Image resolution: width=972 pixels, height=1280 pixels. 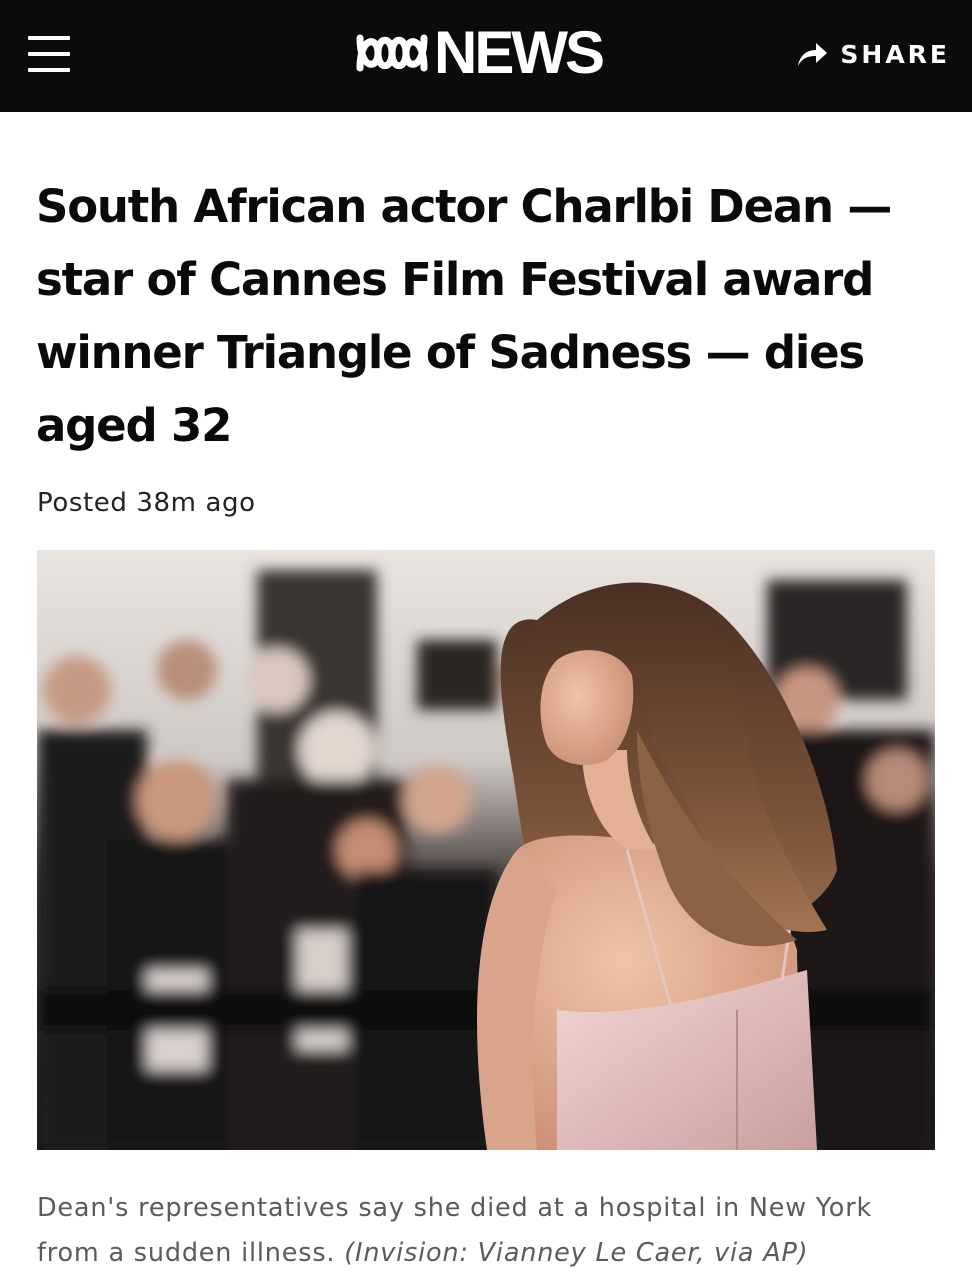 What do you see at coordinates (50, 54) in the screenshot?
I see `hamburger-menu-icon` at bounding box center [50, 54].